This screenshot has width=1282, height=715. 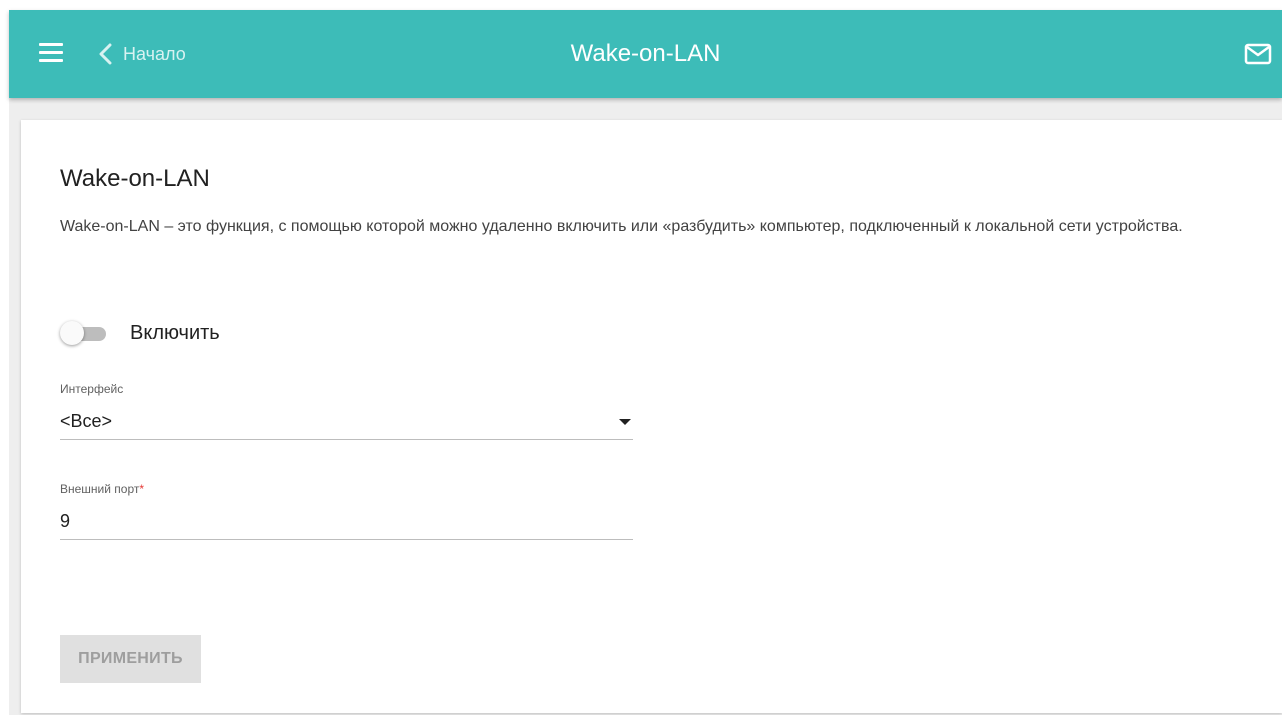 I want to click on external-port-label-text: Внешний порт, so click(x=100, y=489).